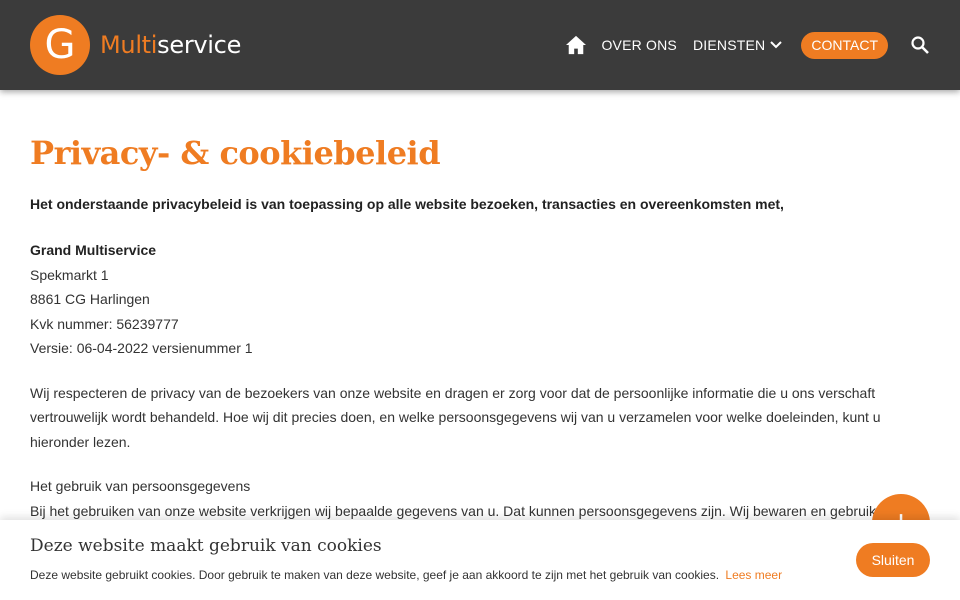 This screenshot has height=600, width=960. What do you see at coordinates (576, 45) in the screenshot?
I see `home-icon` at bounding box center [576, 45].